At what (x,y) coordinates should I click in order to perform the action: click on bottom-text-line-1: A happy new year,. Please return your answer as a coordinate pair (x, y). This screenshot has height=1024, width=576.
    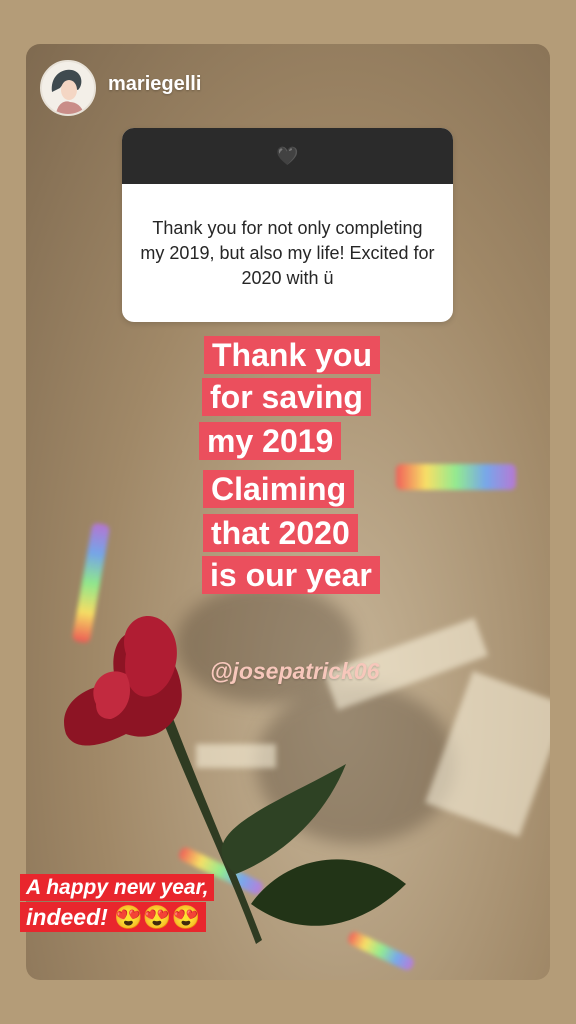
    Looking at the image, I should click on (117, 887).